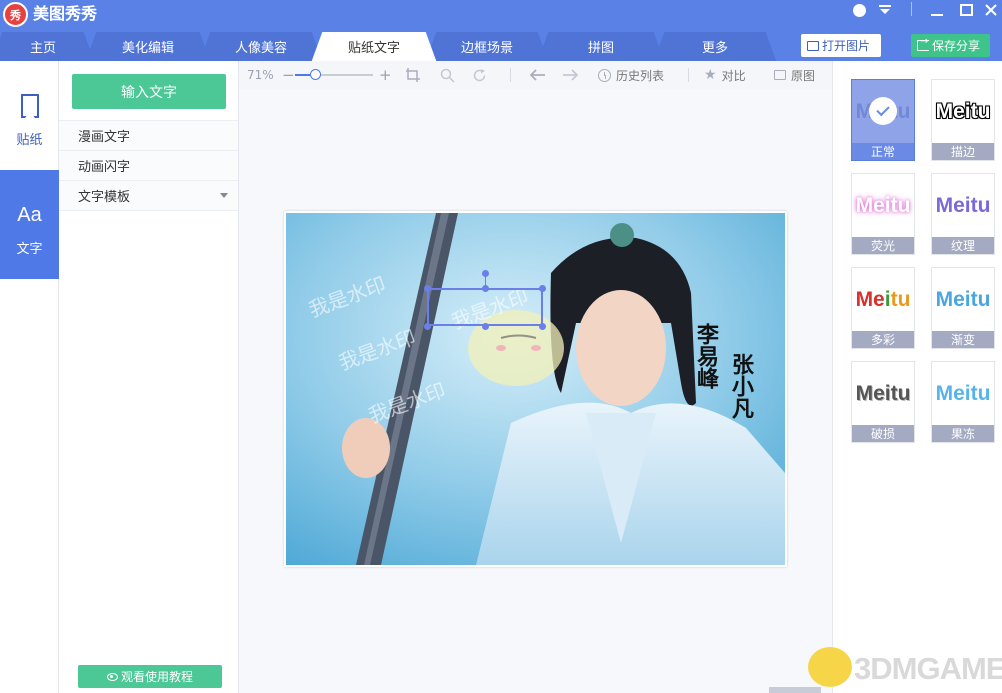 The image size is (1002, 693). What do you see at coordinates (883, 111) in the screenshot?
I see `check-icon` at bounding box center [883, 111].